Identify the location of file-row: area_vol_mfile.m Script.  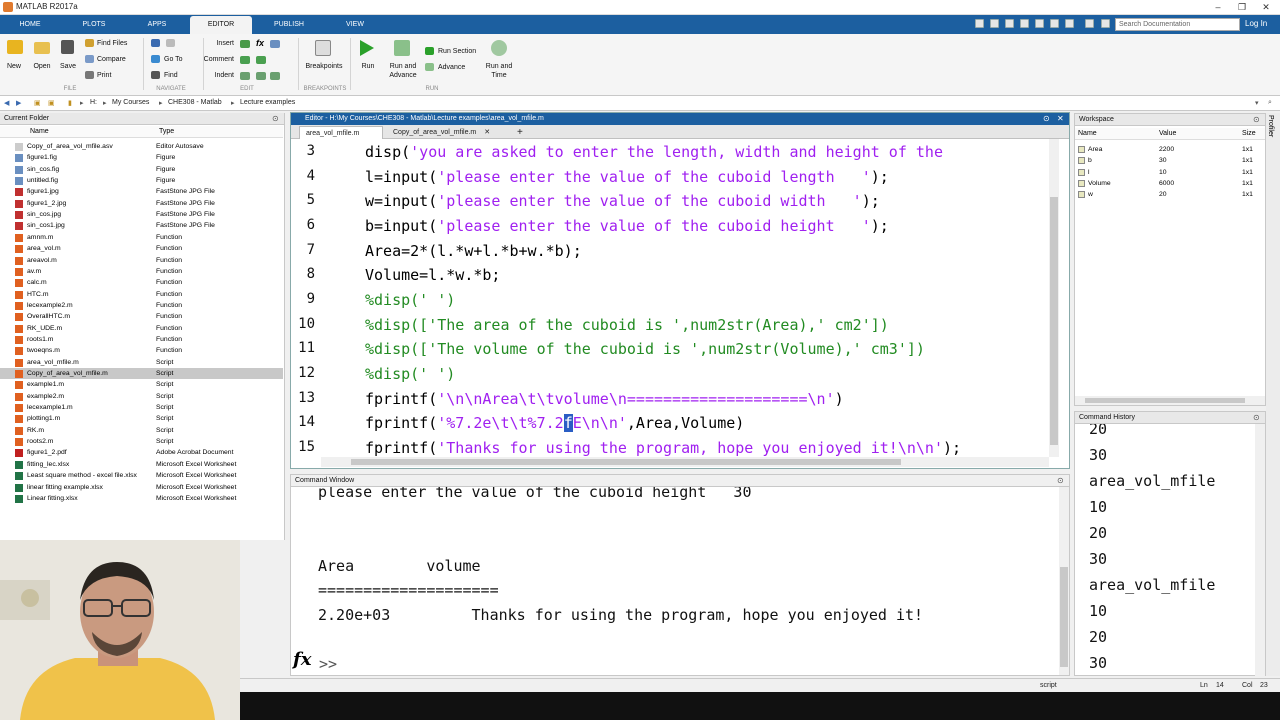
(141, 362).